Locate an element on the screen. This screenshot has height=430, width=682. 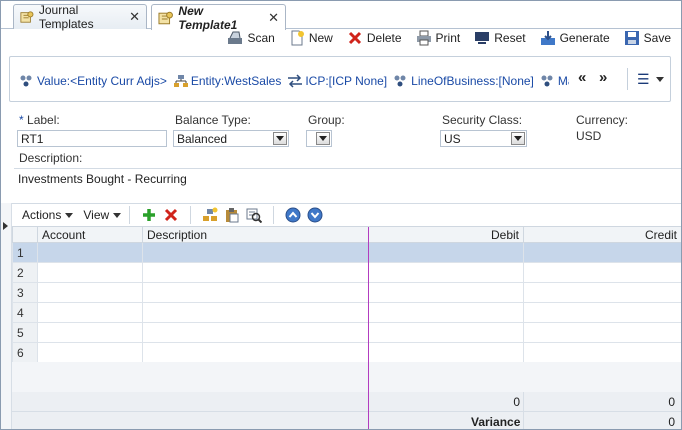
row-number-header is located at coordinates (25, 234).